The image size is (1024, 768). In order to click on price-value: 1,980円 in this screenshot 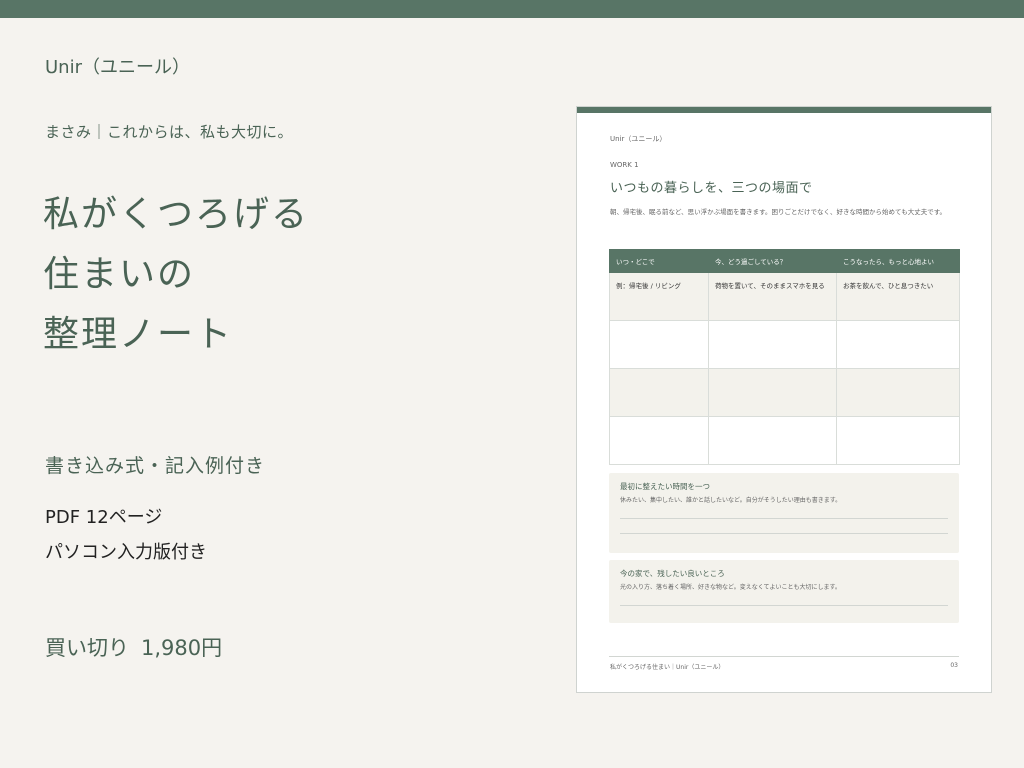, I will do `click(182, 648)`.